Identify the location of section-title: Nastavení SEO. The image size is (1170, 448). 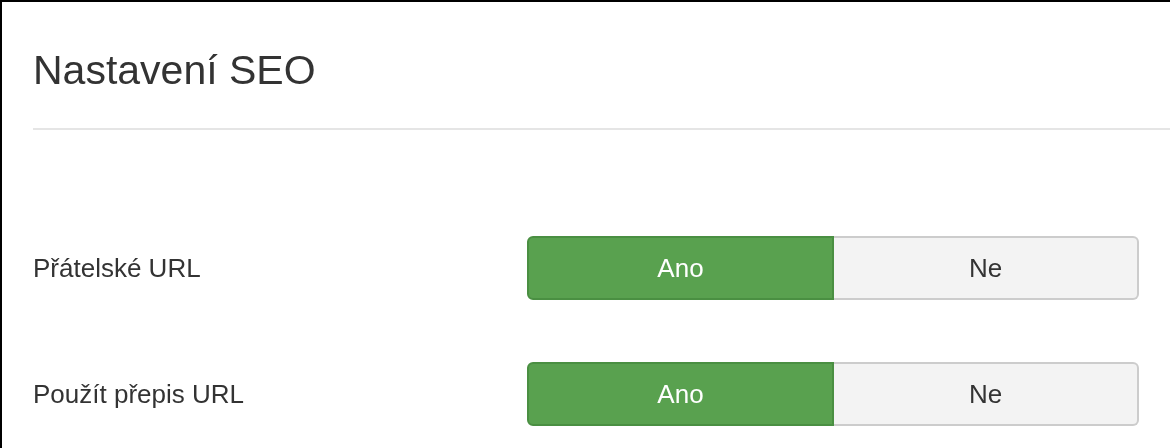
(175, 70).